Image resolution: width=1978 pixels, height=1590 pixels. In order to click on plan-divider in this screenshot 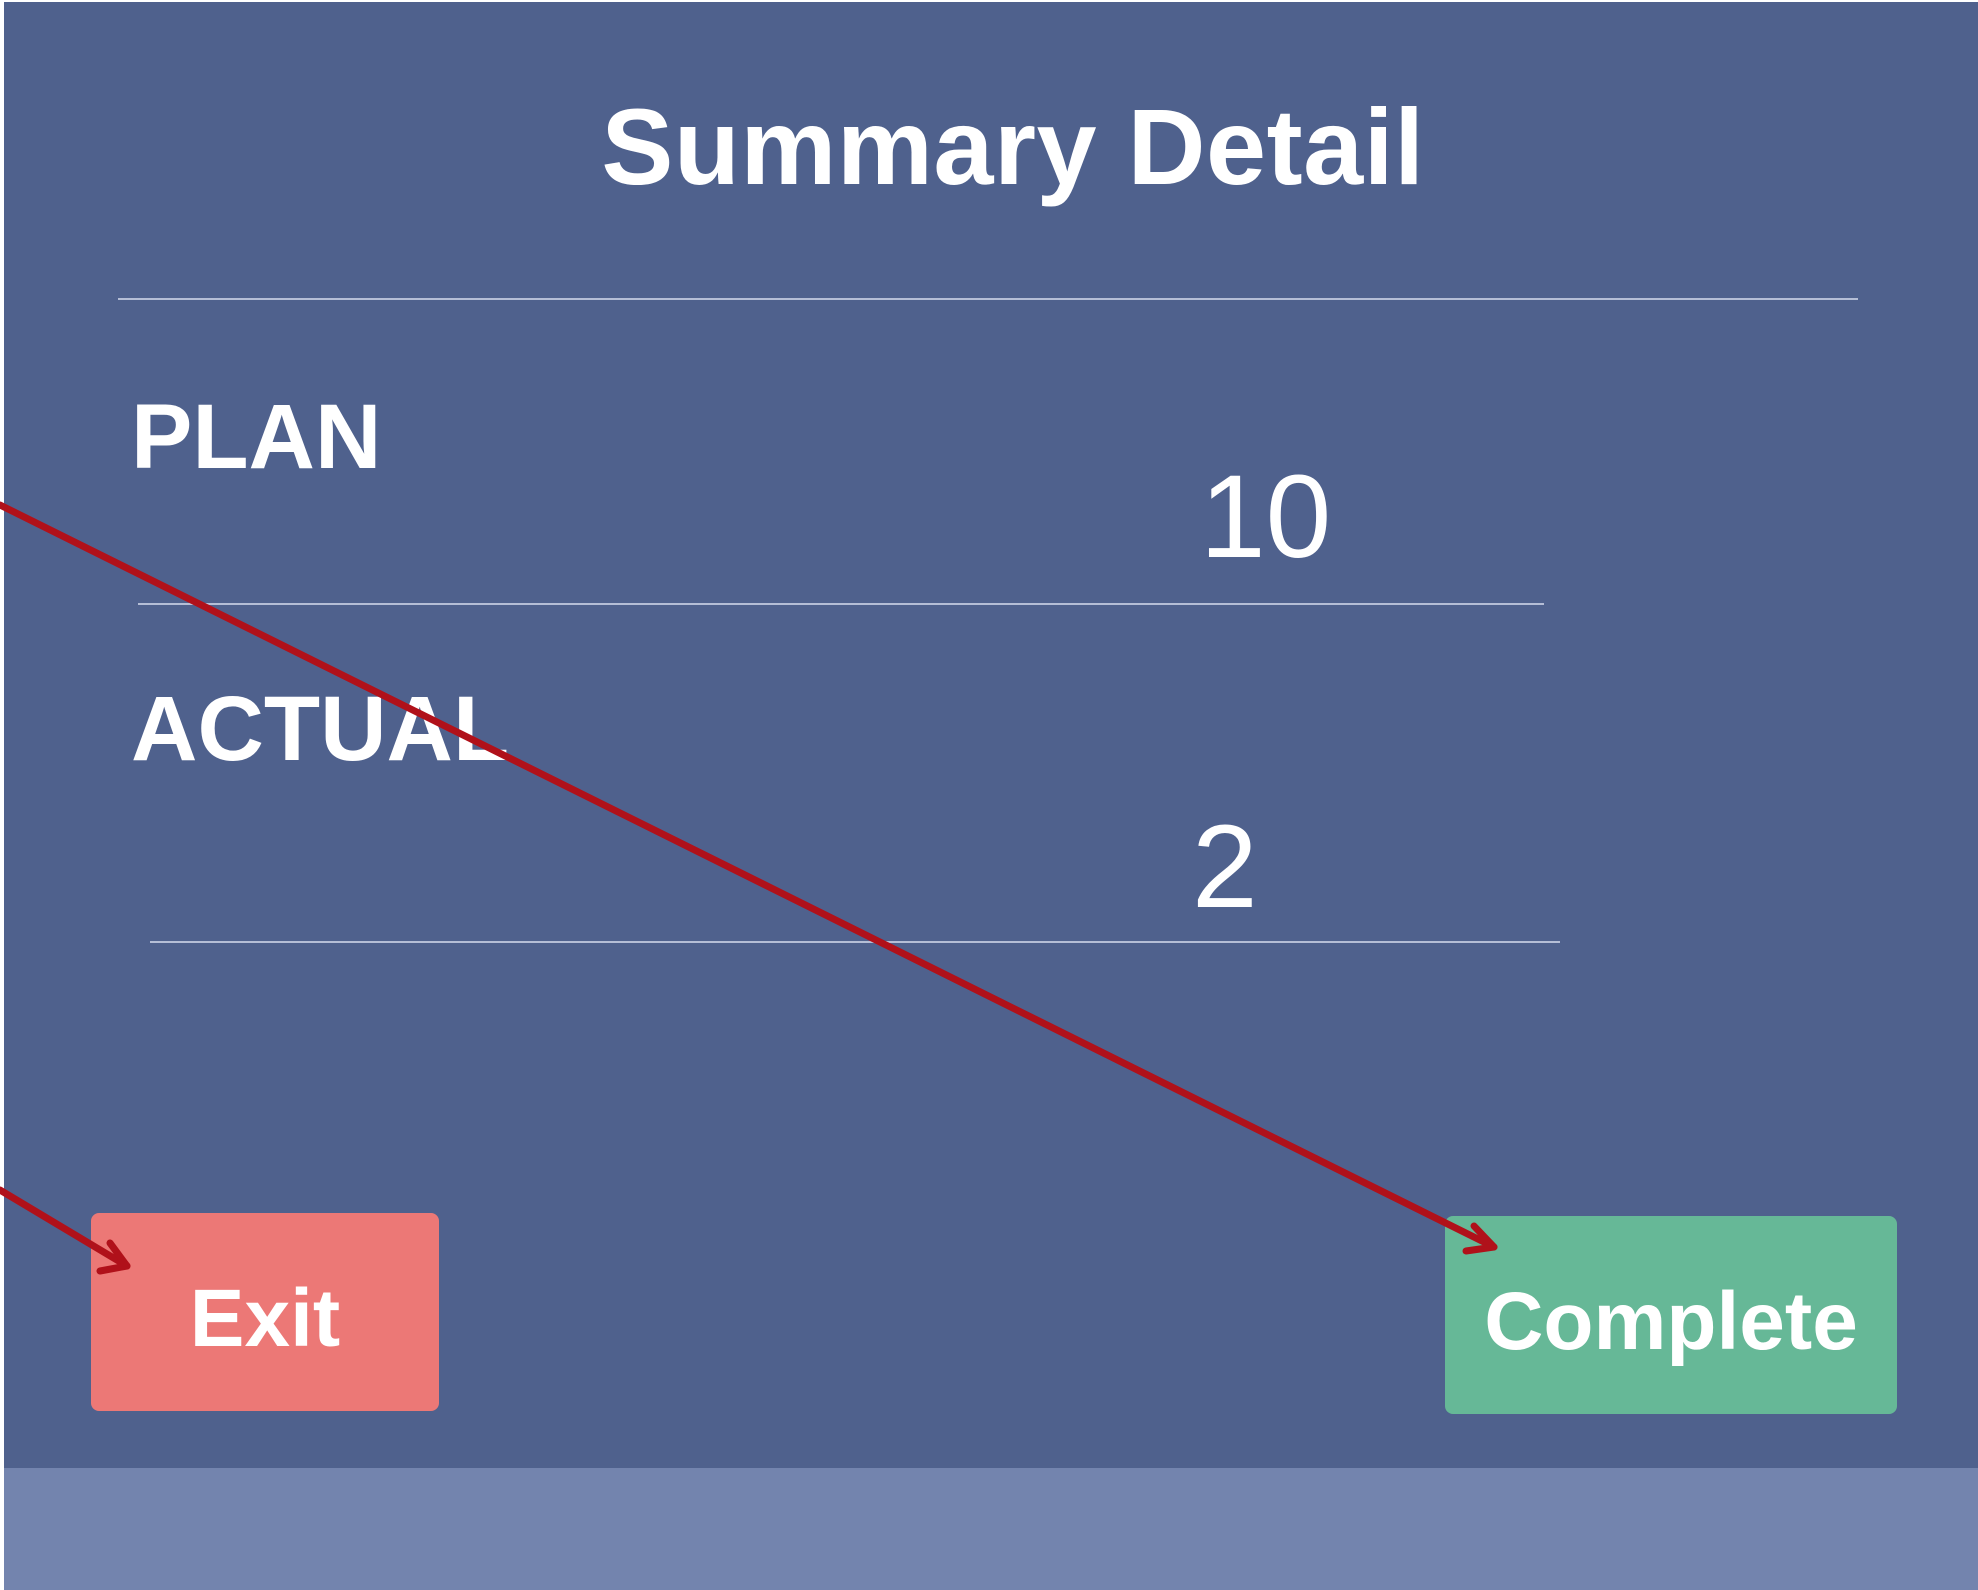, I will do `click(841, 604)`.